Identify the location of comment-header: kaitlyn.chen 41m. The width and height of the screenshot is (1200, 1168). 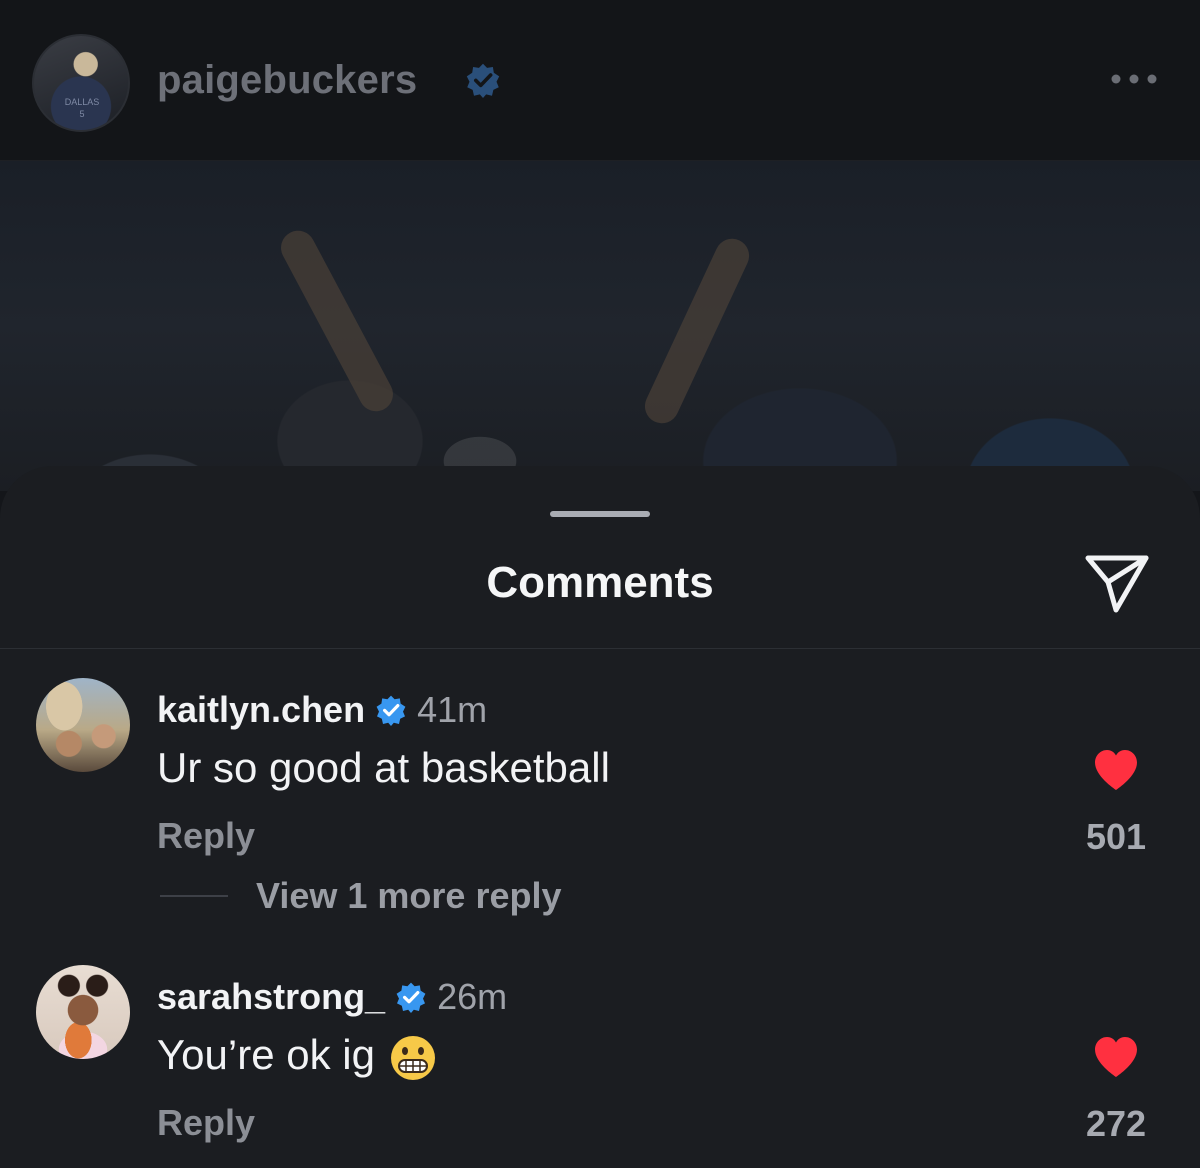
(322, 710).